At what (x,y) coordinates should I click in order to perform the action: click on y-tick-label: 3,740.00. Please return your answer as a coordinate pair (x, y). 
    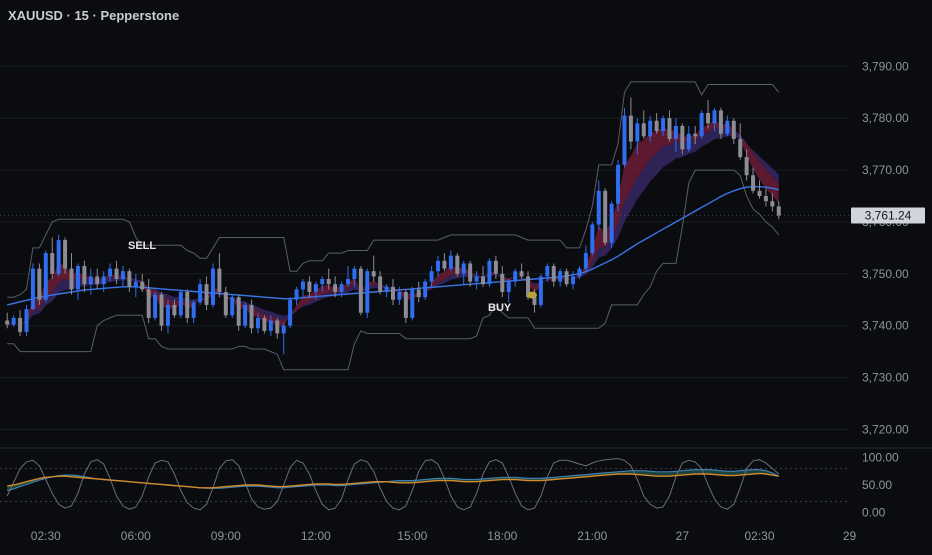
    Looking at the image, I should click on (885, 326).